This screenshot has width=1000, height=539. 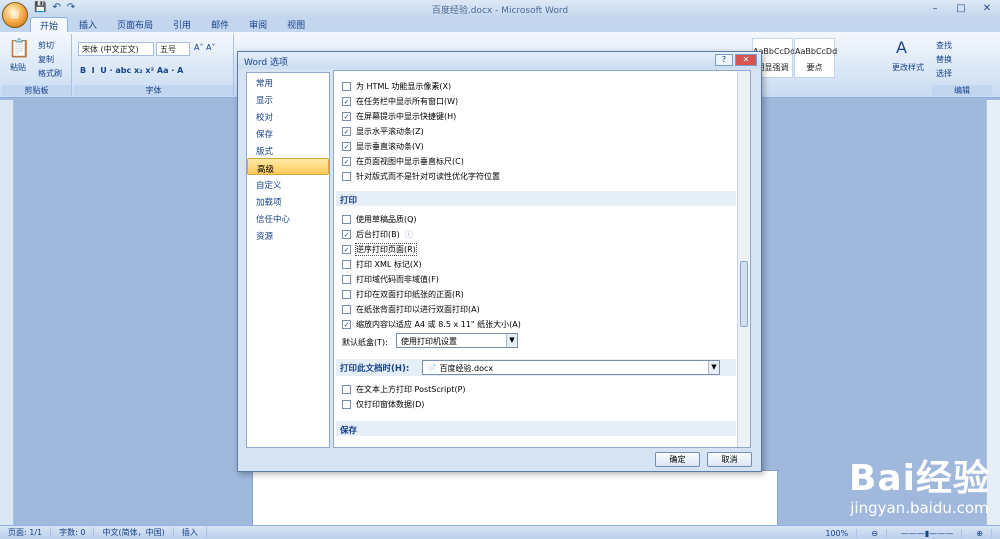 I want to click on baidu-watermark: Bai经验 jingyan.baidu.com, so click(x=919, y=483).